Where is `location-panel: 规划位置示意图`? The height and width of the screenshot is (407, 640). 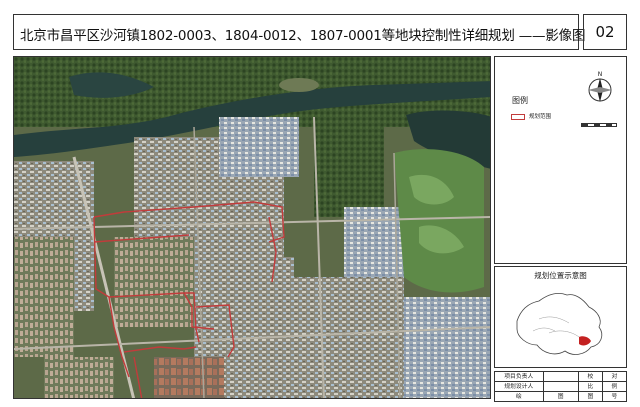
location-panel: 规划位置示意图 is located at coordinates (560, 317).